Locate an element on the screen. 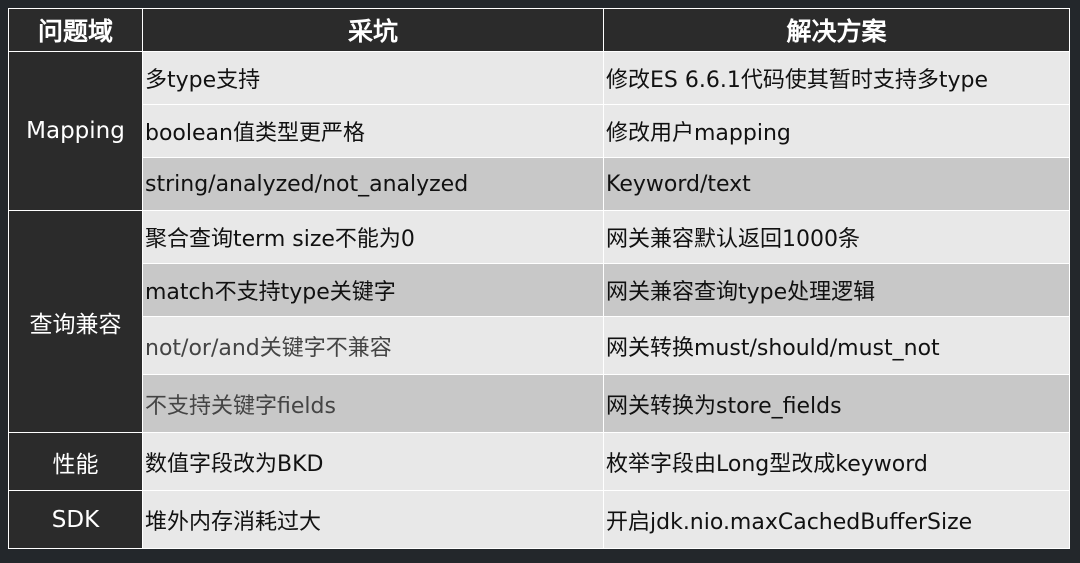 The height and width of the screenshot is (563, 1080). table-header-row: 问题域 采坑 解决方案 is located at coordinates (539, 30).